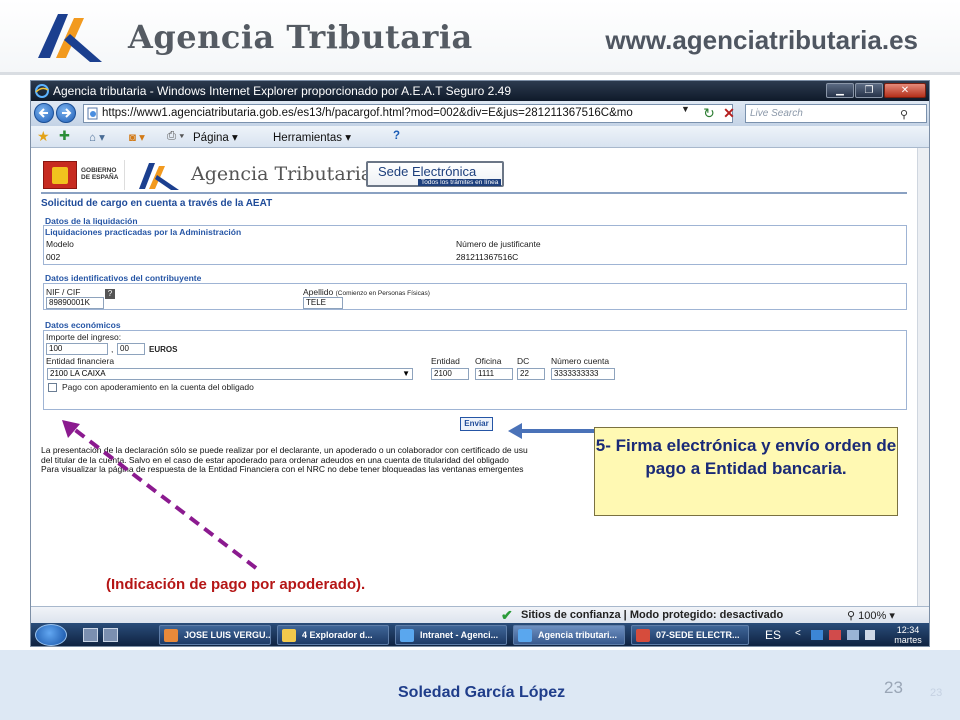 The image size is (960, 720). What do you see at coordinates (78, 373) in the screenshot?
I see `entidad-selected-value: 2100 LA CAIXA` at bounding box center [78, 373].